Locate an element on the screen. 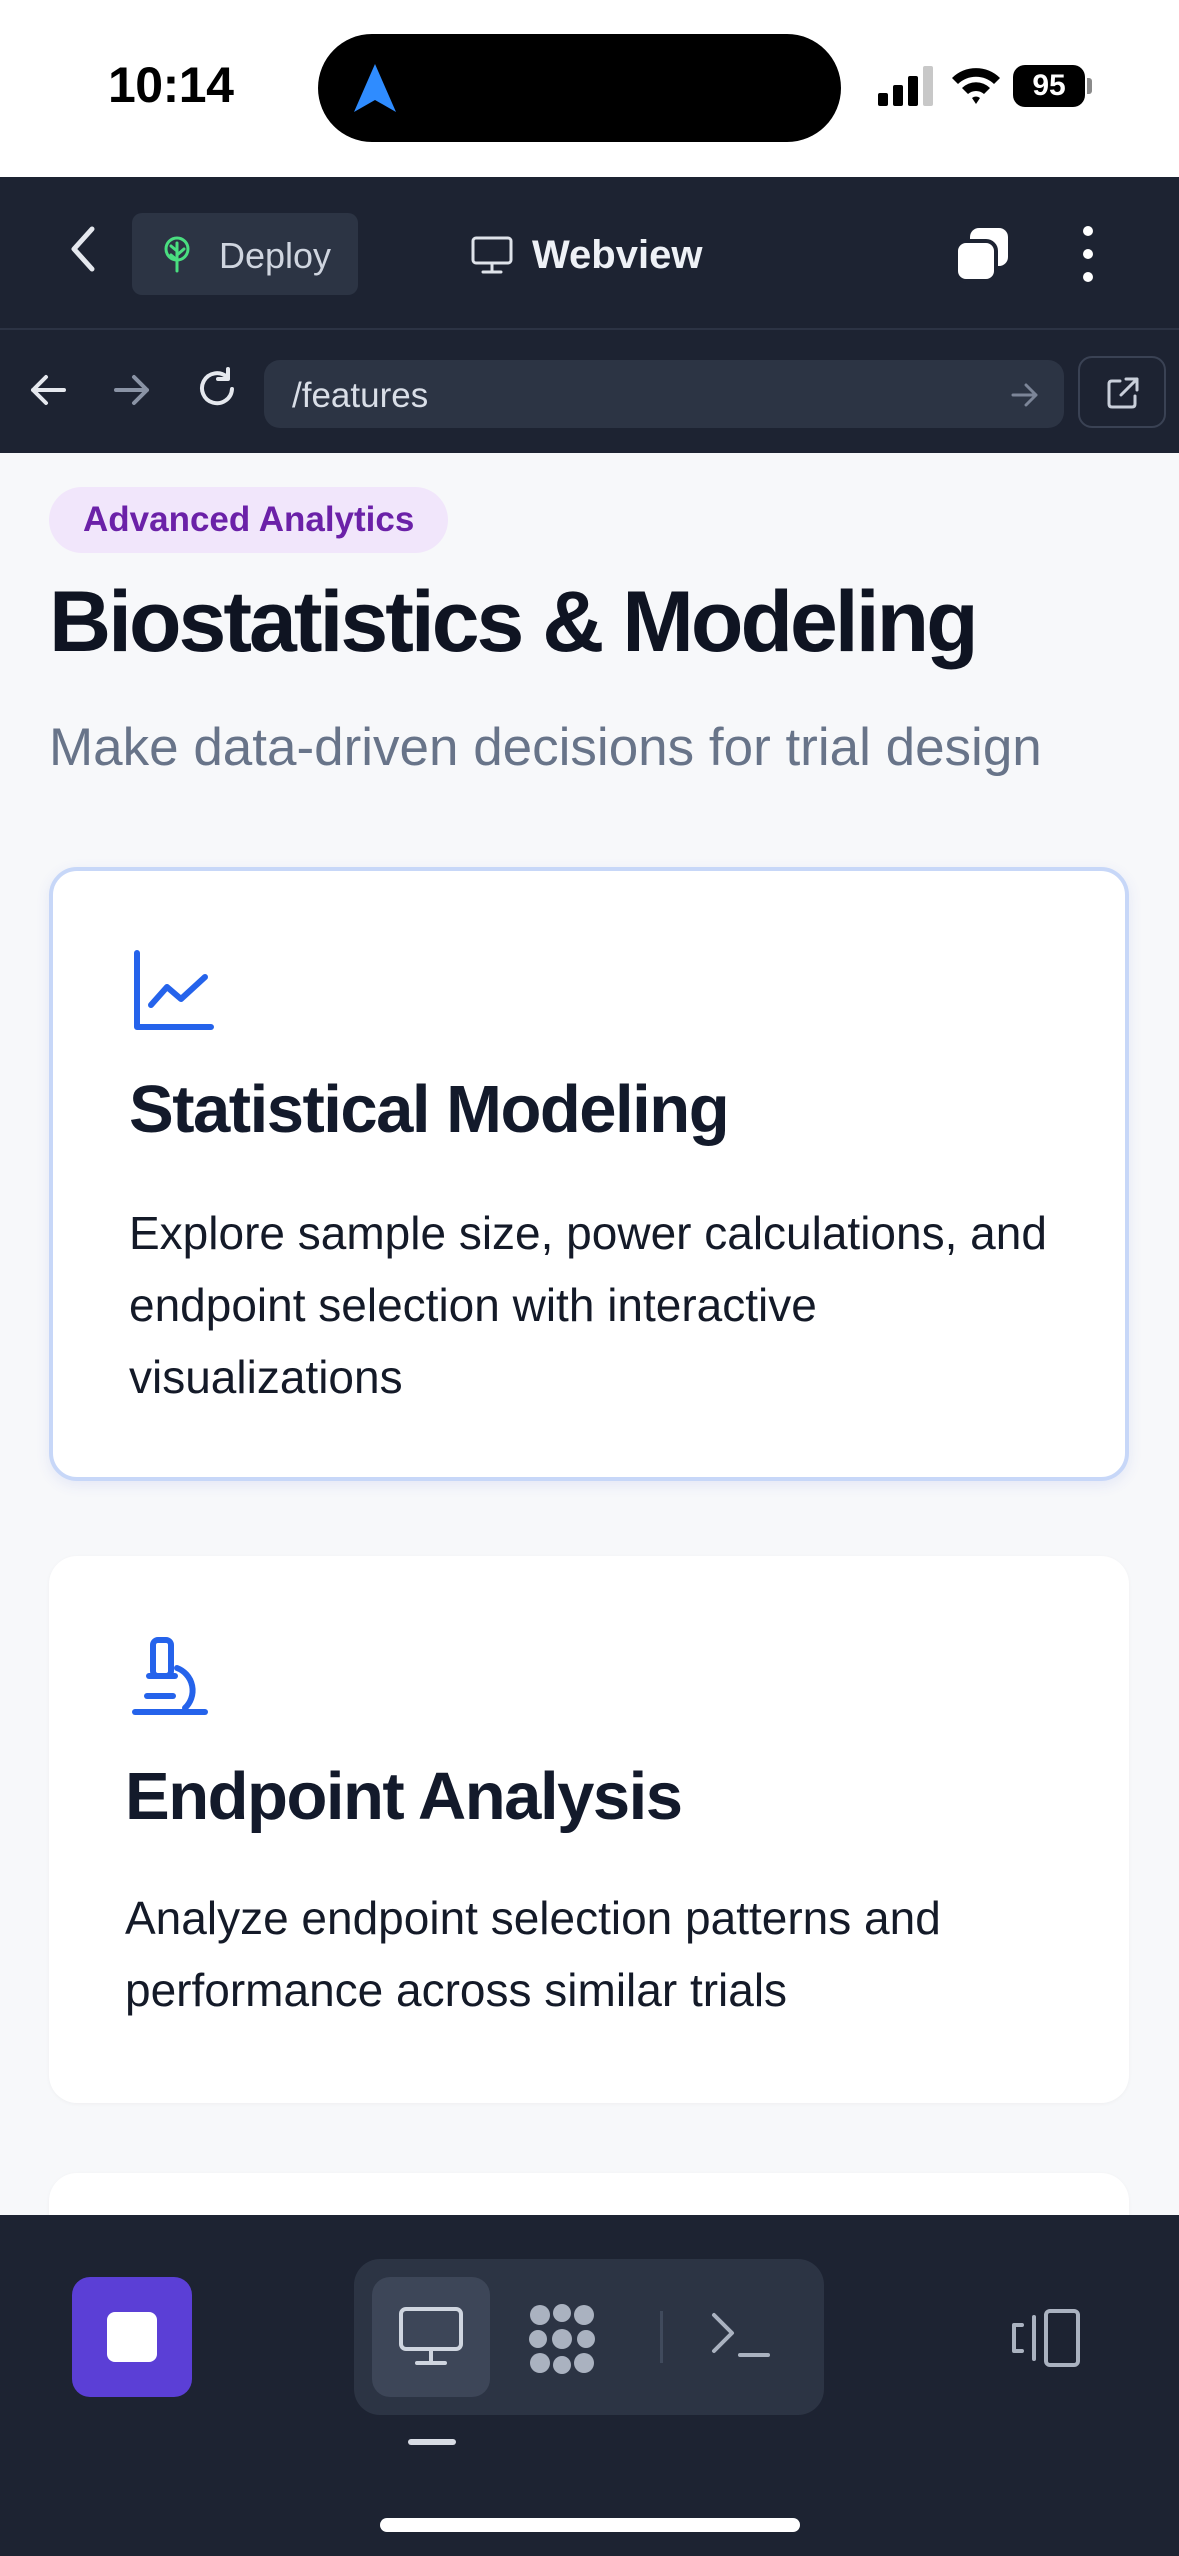  status-time: 10:14 is located at coordinates (171, 85).